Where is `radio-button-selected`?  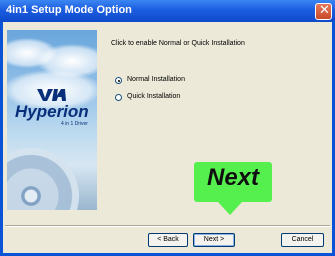 radio-button-selected is located at coordinates (118, 80).